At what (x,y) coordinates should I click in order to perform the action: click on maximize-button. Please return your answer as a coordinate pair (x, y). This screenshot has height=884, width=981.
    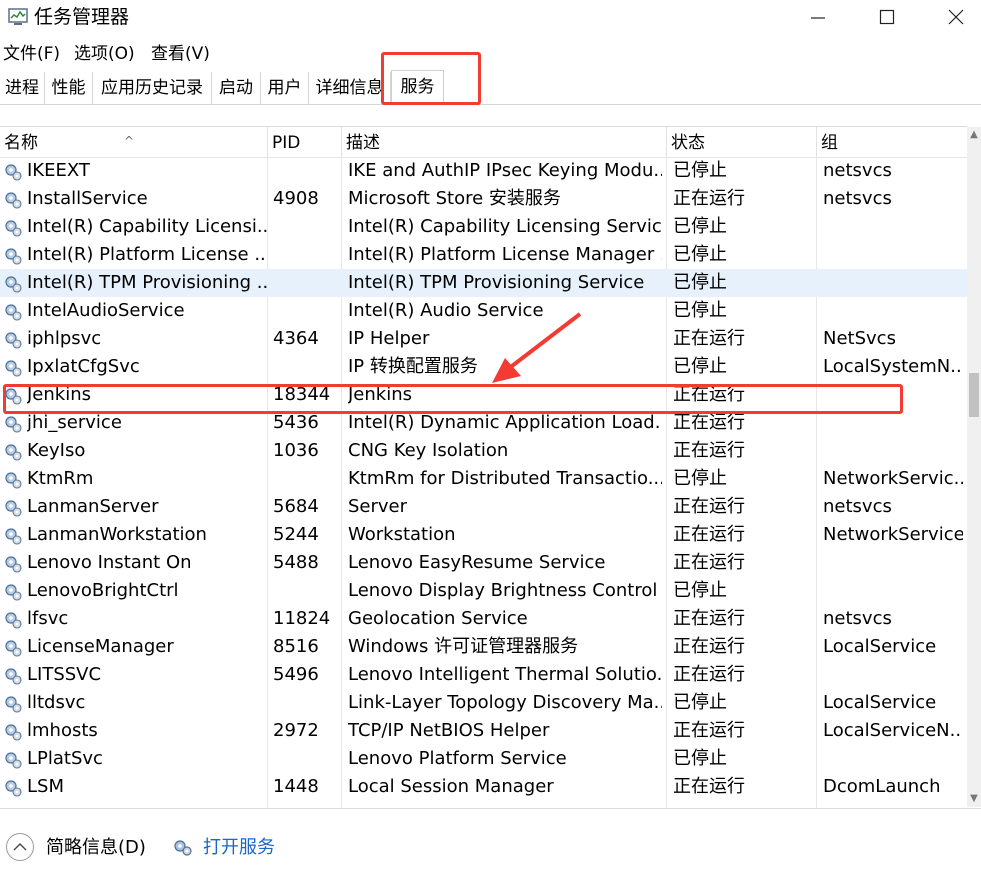
    Looking at the image, I should click on (887, 17).